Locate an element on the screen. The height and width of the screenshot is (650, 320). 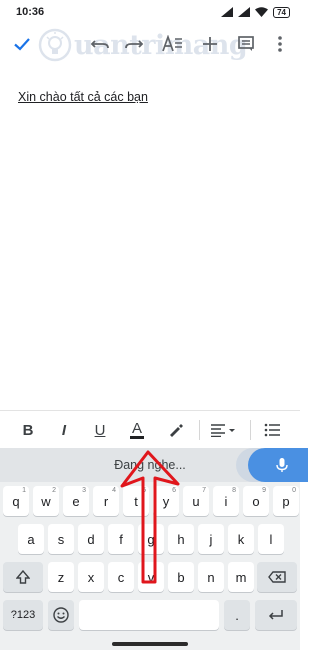
key-a: a is located at coordinates (31, 539).